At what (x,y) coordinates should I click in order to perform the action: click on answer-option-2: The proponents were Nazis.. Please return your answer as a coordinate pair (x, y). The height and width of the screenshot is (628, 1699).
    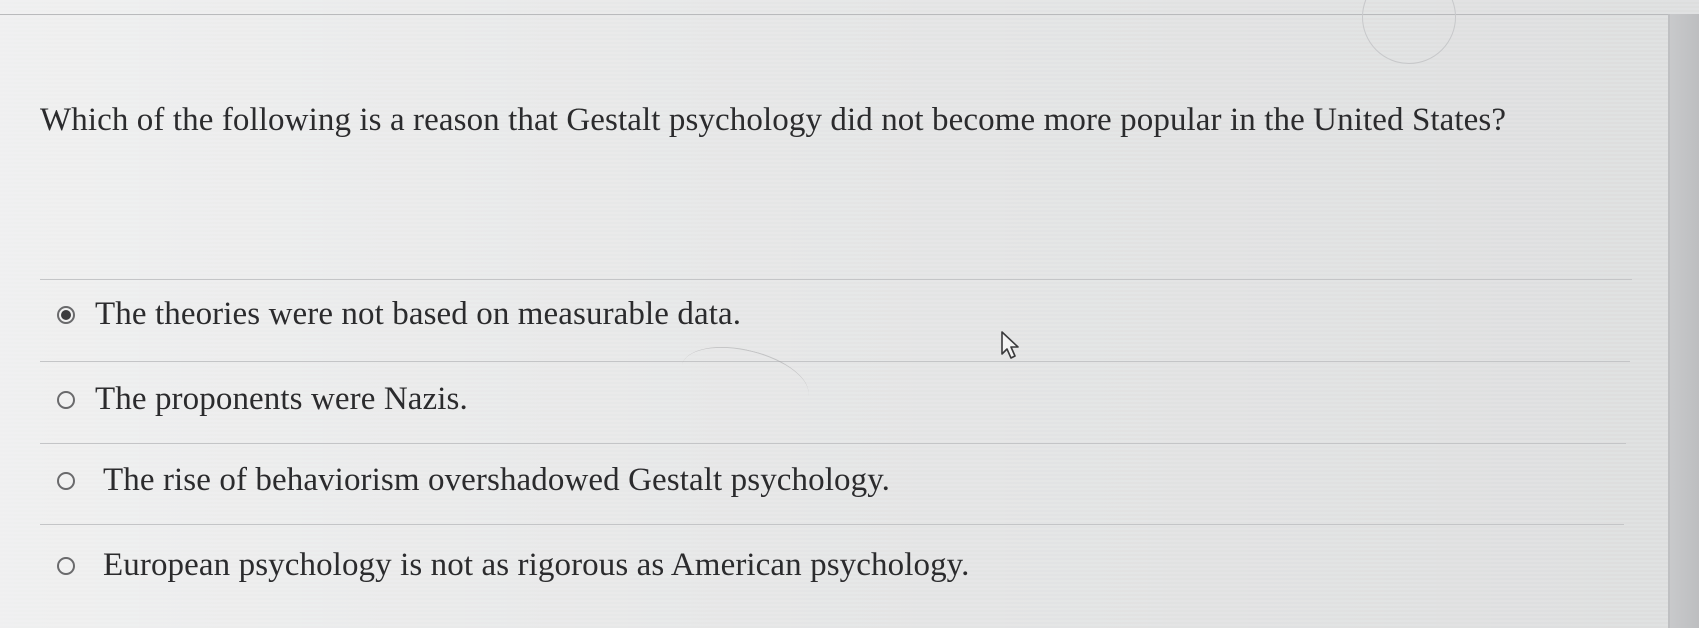
    Looking at the image, I should click on (262, 399).